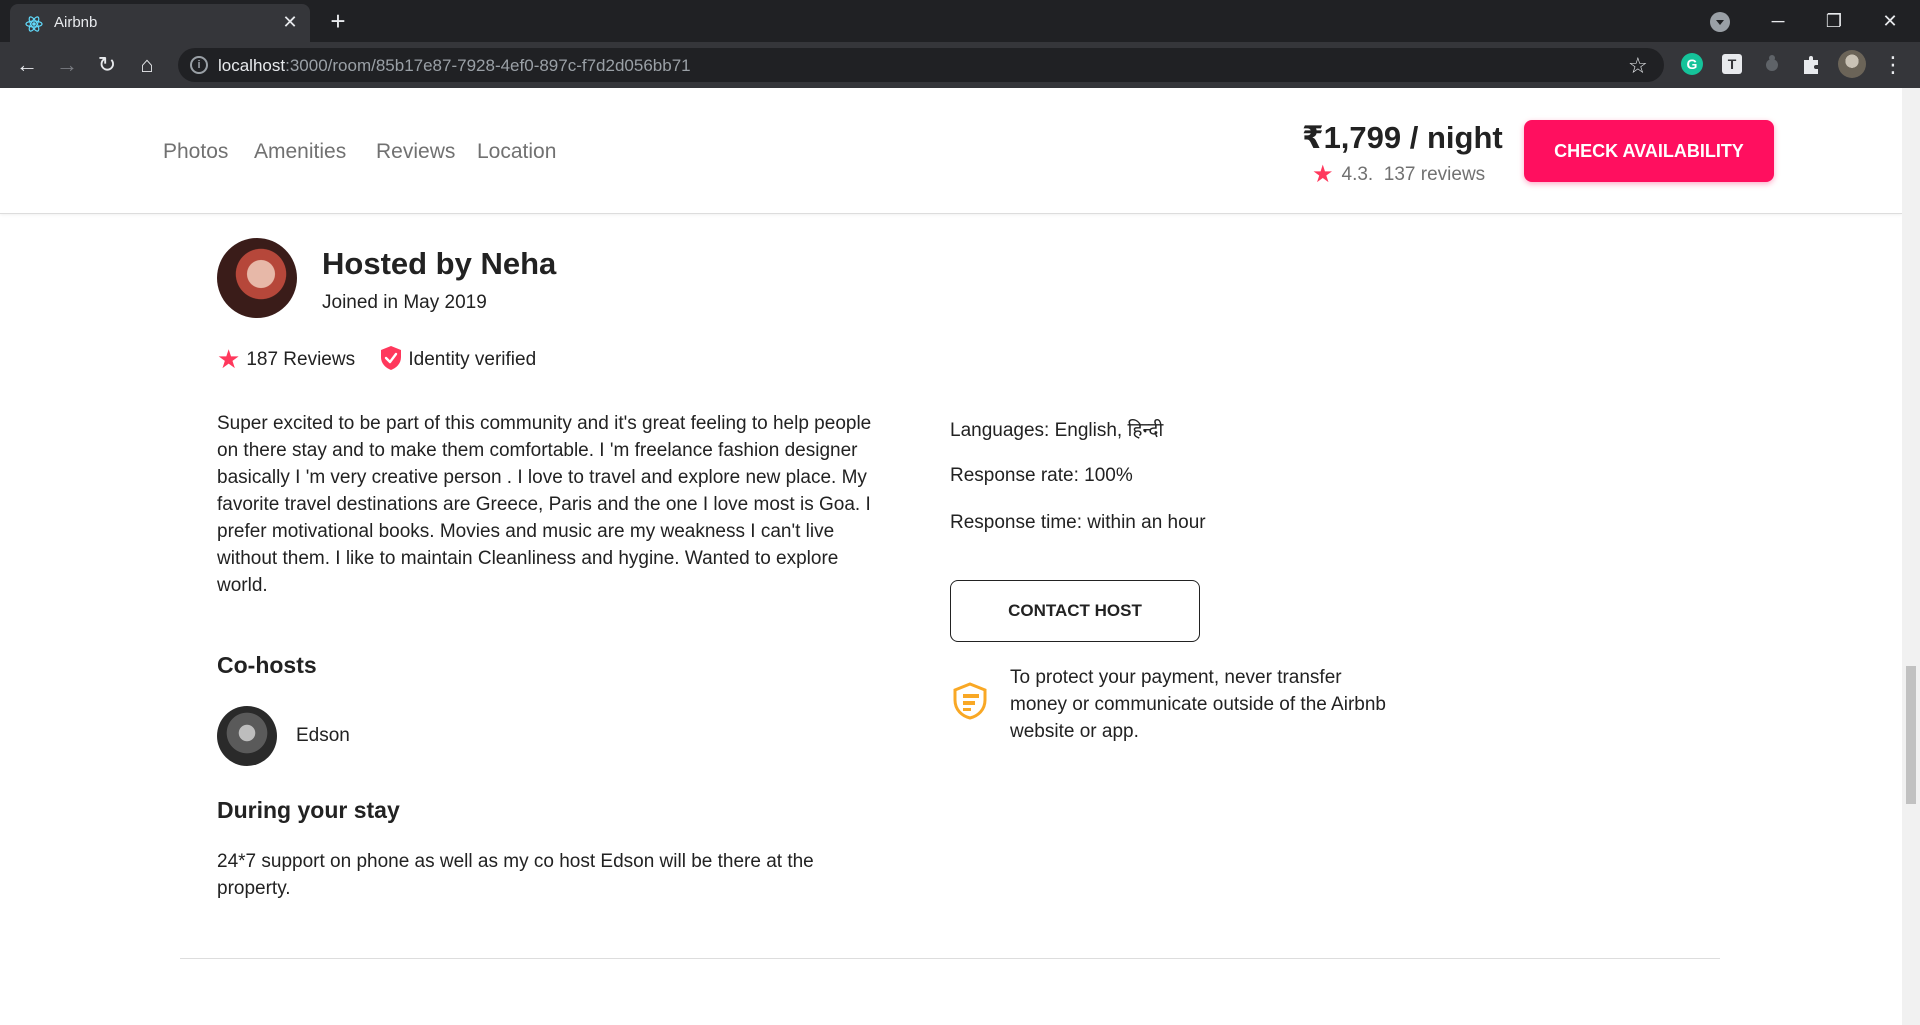 The height and width of the screenshot is (1025, 1920). Describe the element at coordinates (391, 358) in the screenshot. I see `verified-shield-icon` at that location.